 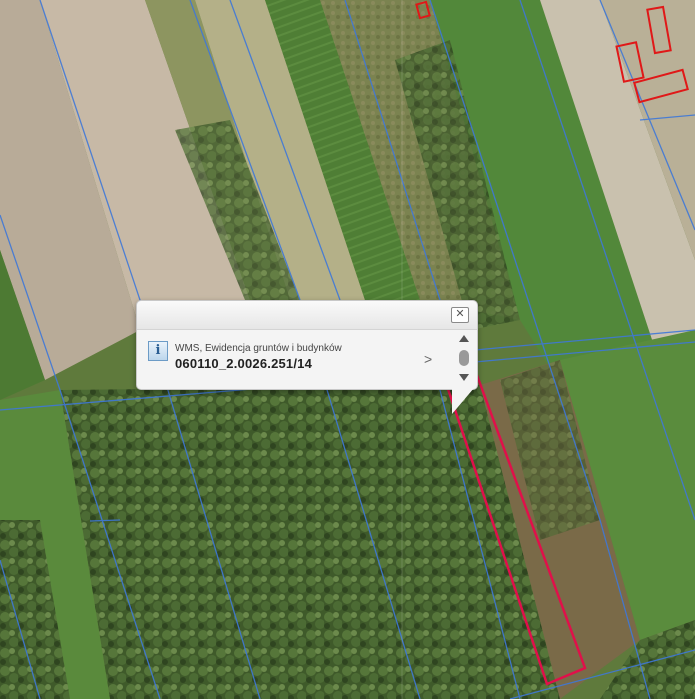 What do you see at coordinates (464, 338) in the screenshot?
I see `scroll-up-arrow-icon` at bounding box center [464, 338].